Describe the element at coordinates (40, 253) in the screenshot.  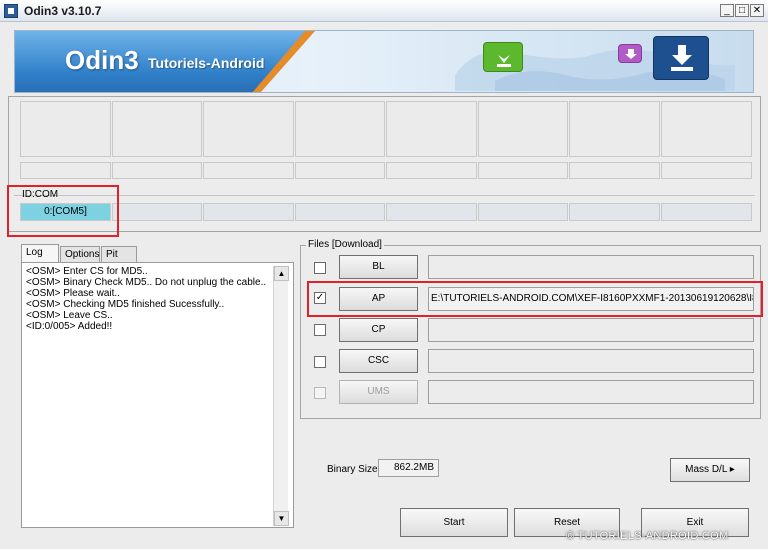
I see `tab-log: Log` at that location.